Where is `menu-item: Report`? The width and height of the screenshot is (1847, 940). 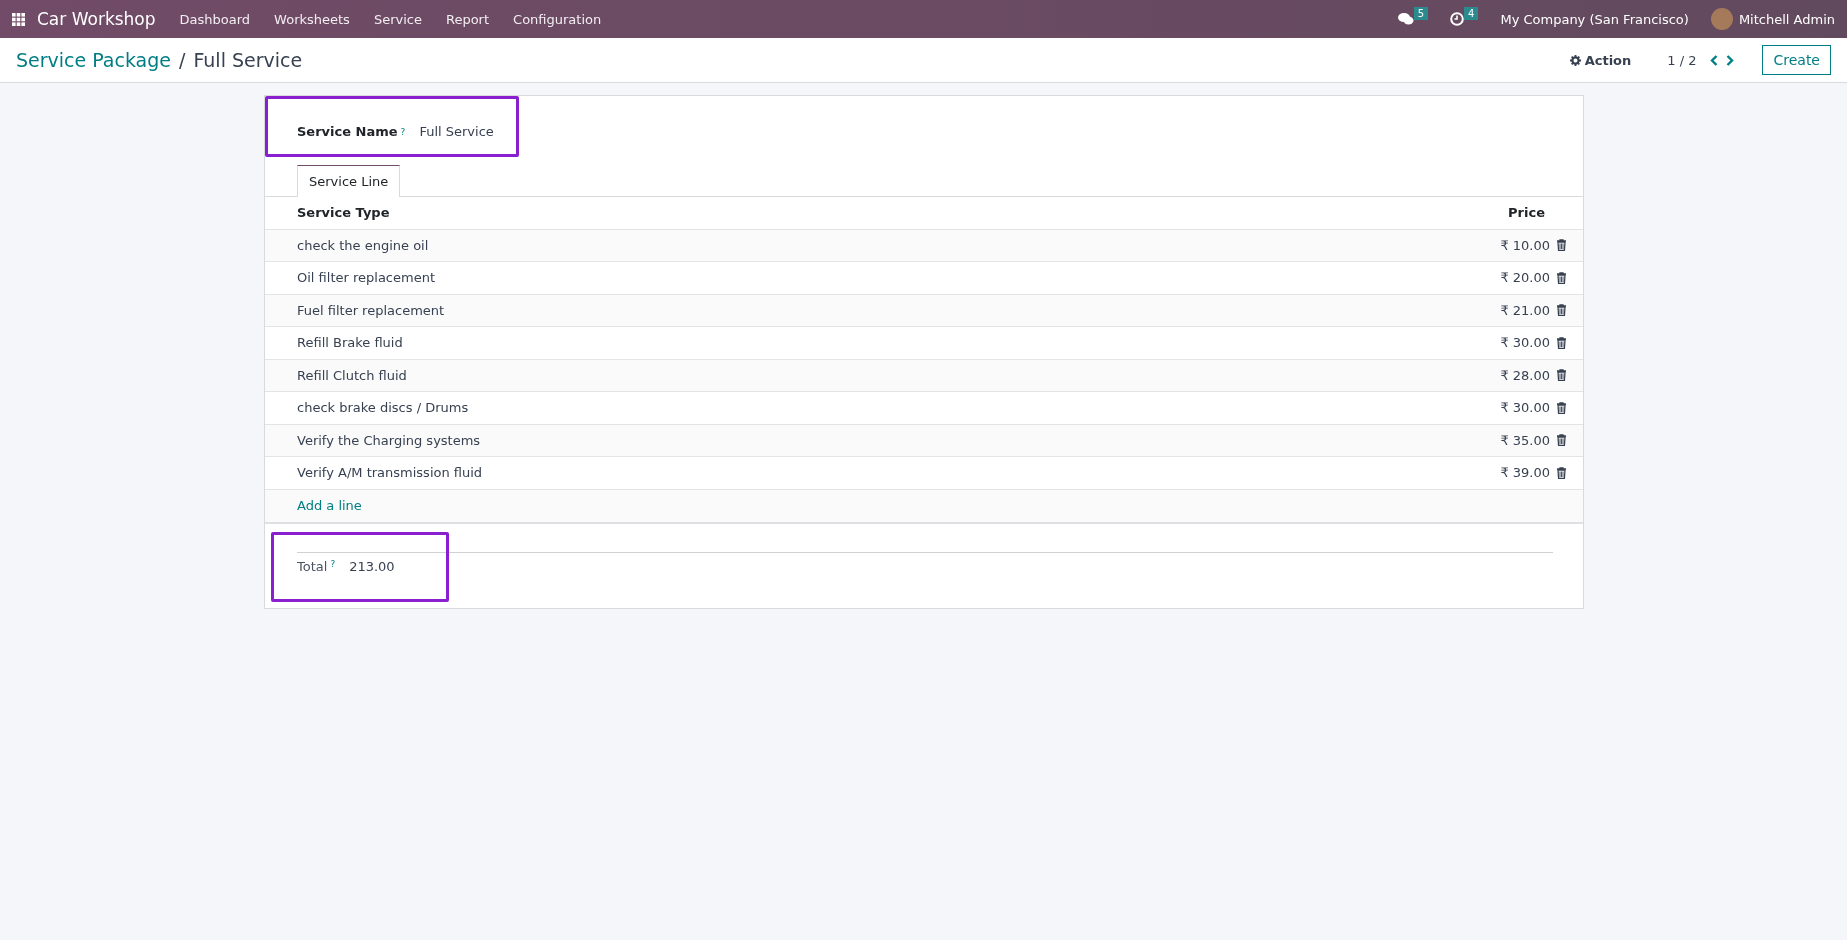 menu-item: Report is located at coordinates (467, 19).